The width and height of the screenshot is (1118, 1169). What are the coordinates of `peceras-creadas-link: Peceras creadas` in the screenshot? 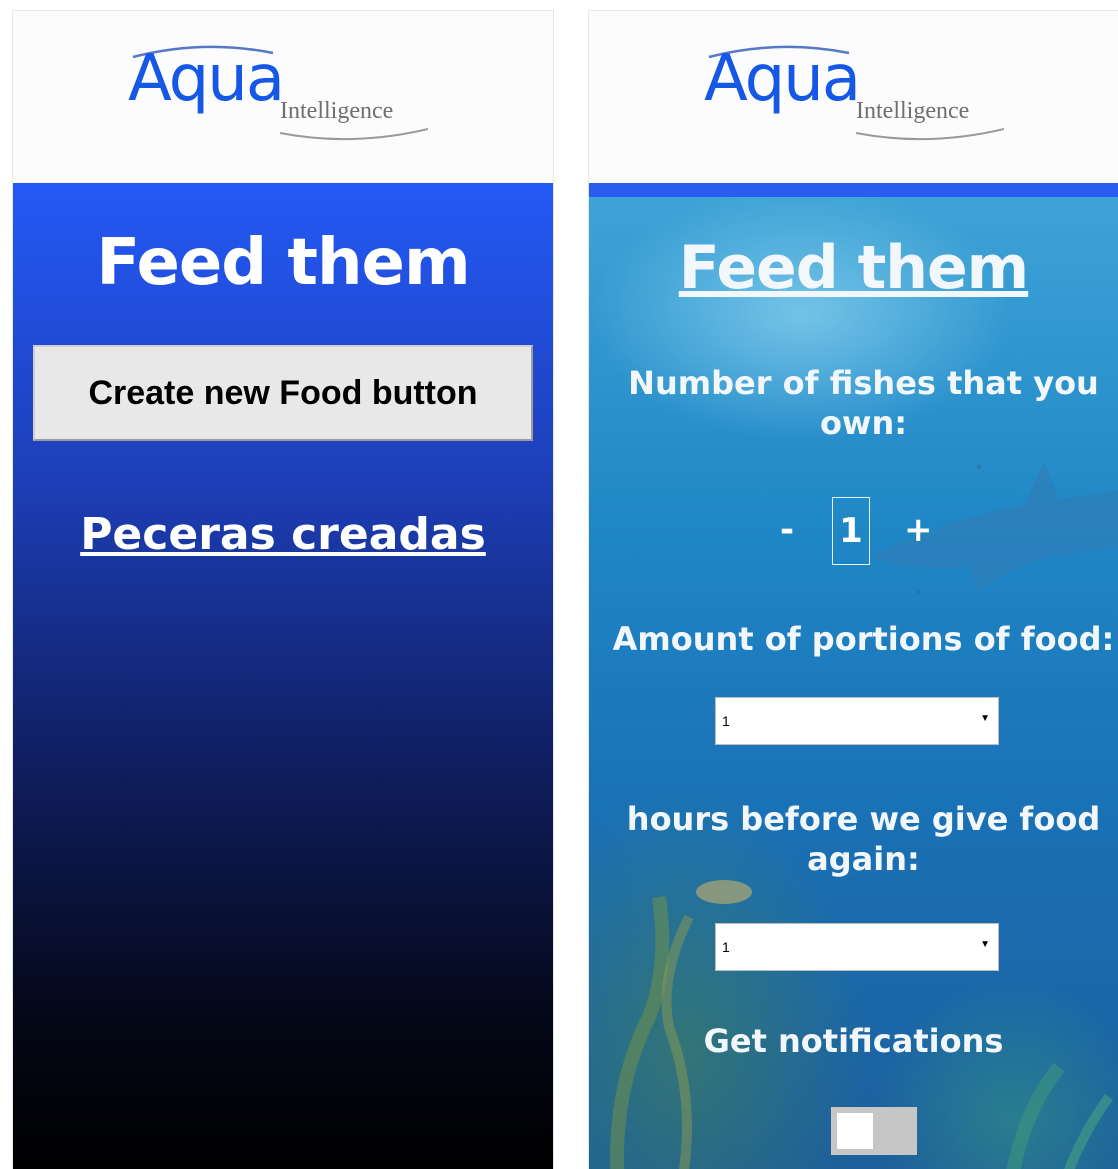 It's located at (283, 535).